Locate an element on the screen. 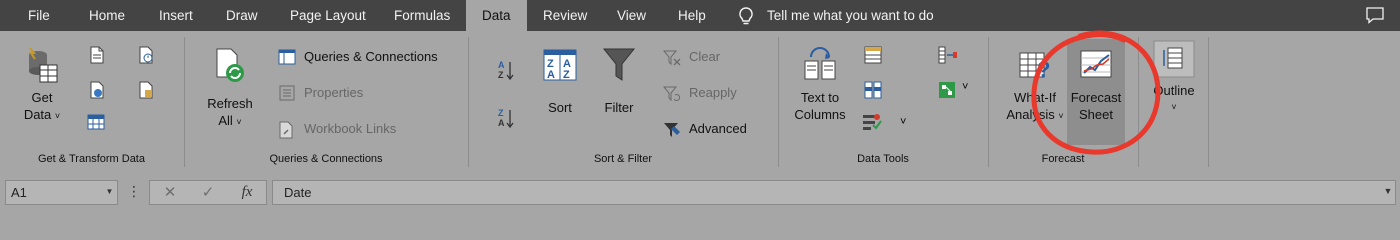  tab-help: Help is located at coordinates (692, 15).